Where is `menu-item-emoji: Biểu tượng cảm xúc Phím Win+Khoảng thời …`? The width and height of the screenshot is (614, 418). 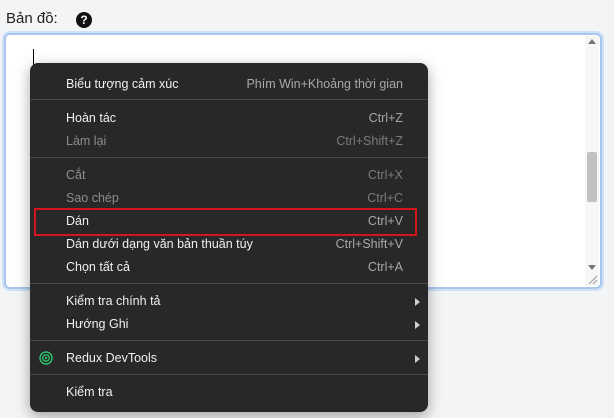 menu-item-emoji: Biểu tượng cảm xúc Phím Win+Khoảng thời … is located at coordinates (229, 84).